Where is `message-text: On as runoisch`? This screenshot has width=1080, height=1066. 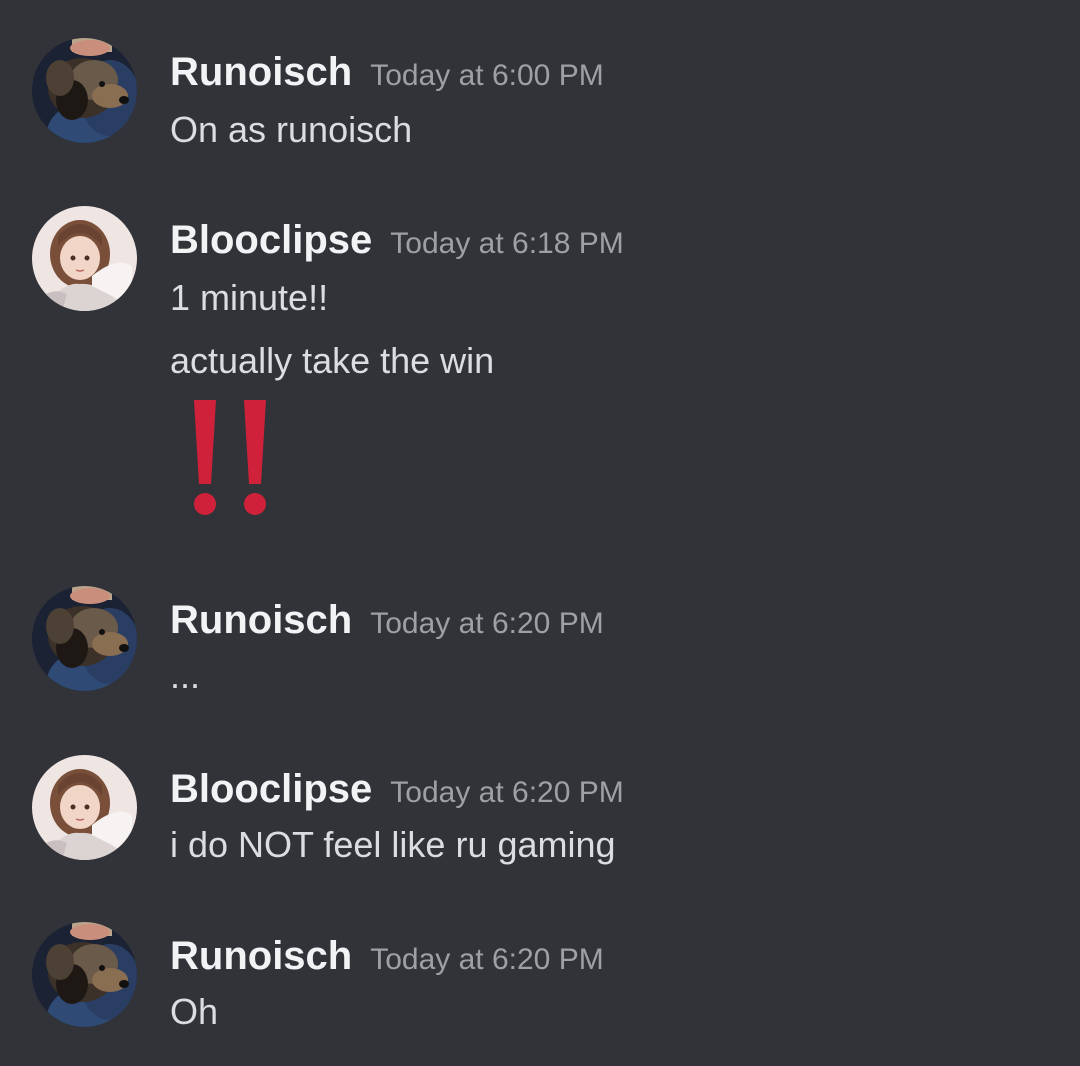
message-text: On as runoisch is located at coordinates (291, 129).